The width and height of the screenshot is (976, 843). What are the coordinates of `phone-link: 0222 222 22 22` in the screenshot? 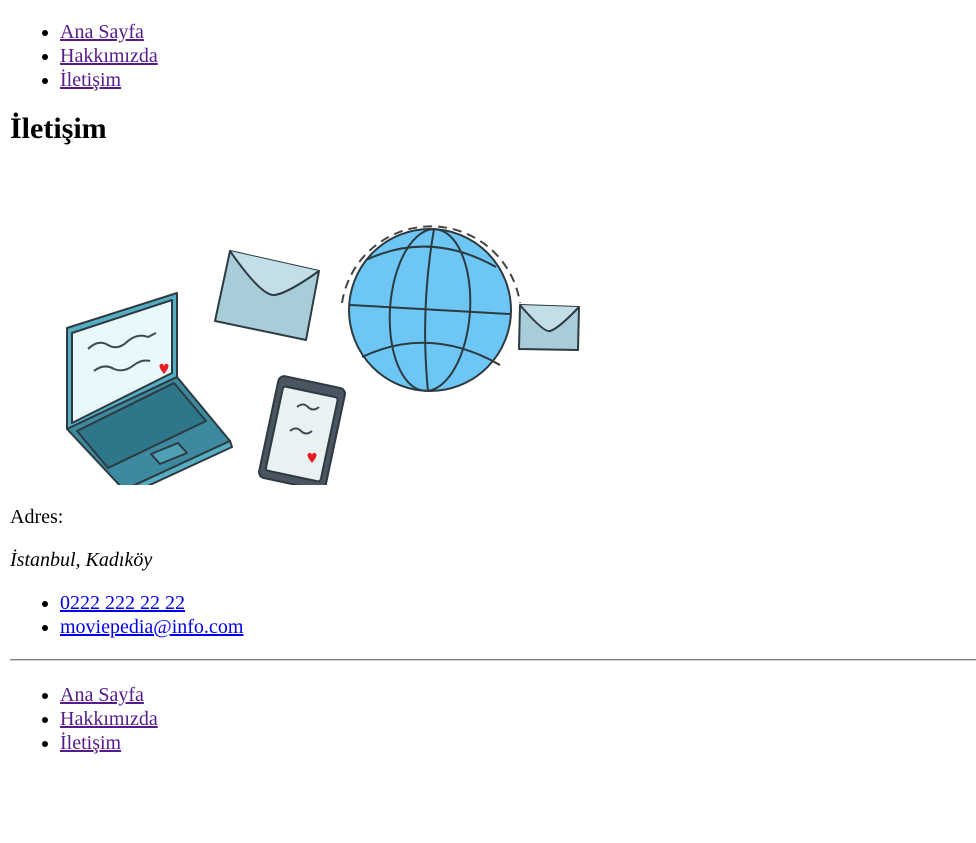 It's located at (122, 603).